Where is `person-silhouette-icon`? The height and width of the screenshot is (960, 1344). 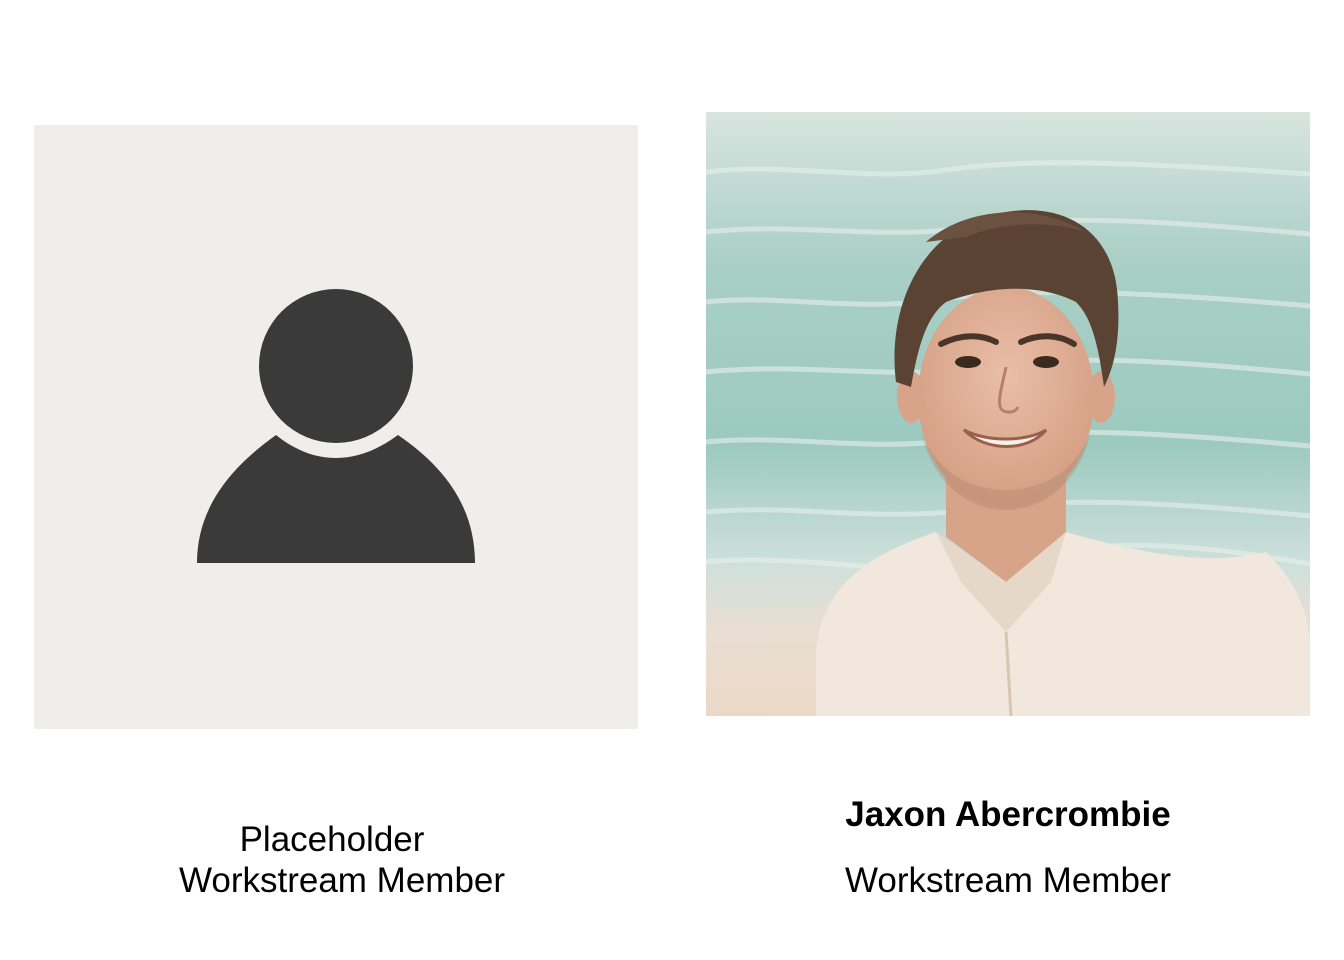
person-silhouette-icon is located at coordinates (336, 426).